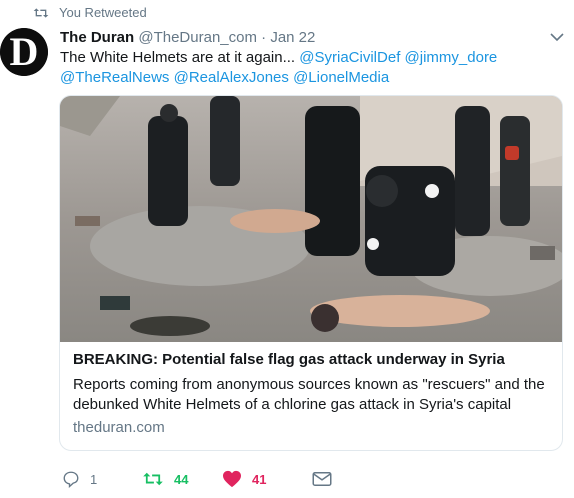 The height and width of the screenshot is (498, 574). I want to click on chevron-down-icon, so click(557, 37).